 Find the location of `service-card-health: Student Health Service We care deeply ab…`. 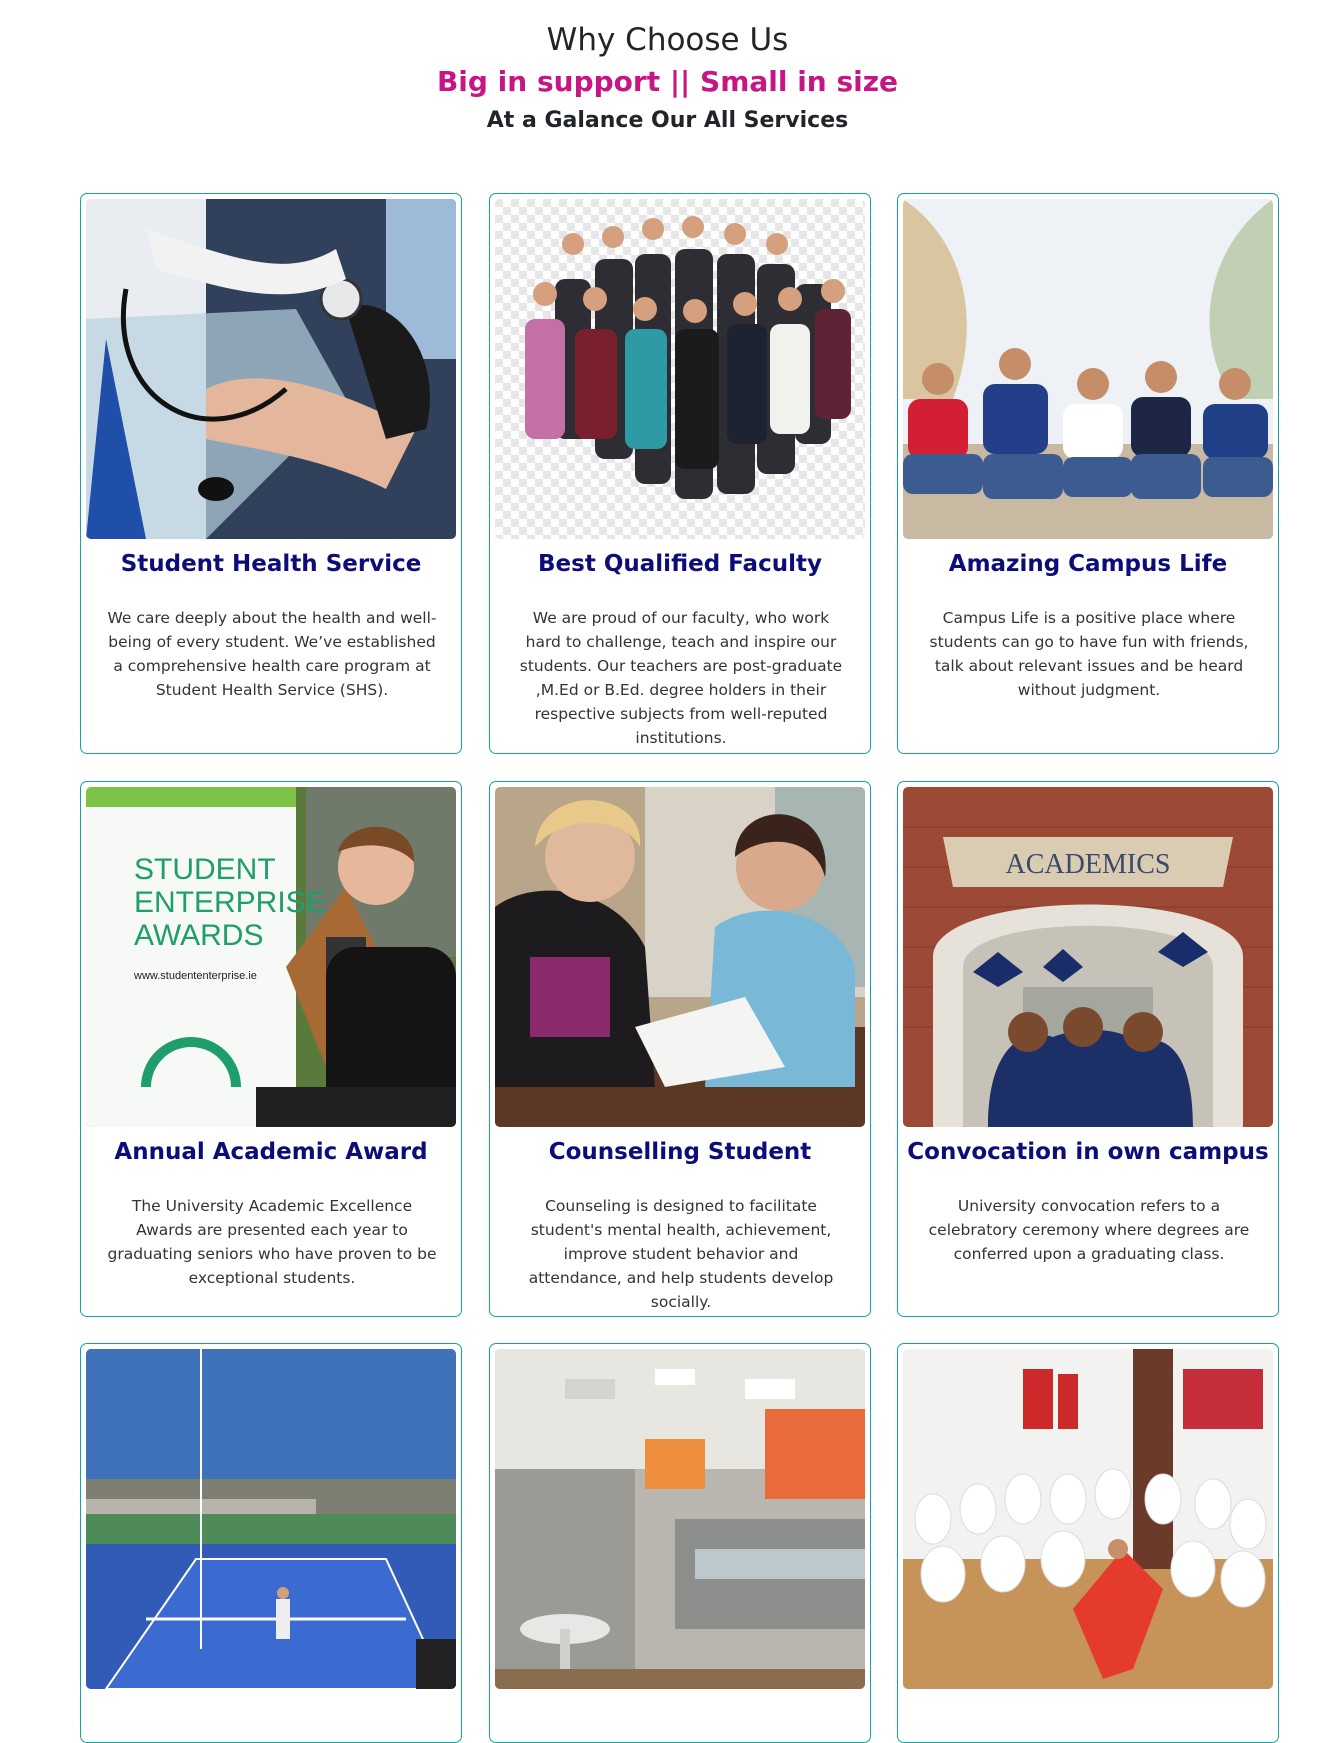

service-card-health: Student Health Service We care deeply ab… is located at coordinates (271, 473).